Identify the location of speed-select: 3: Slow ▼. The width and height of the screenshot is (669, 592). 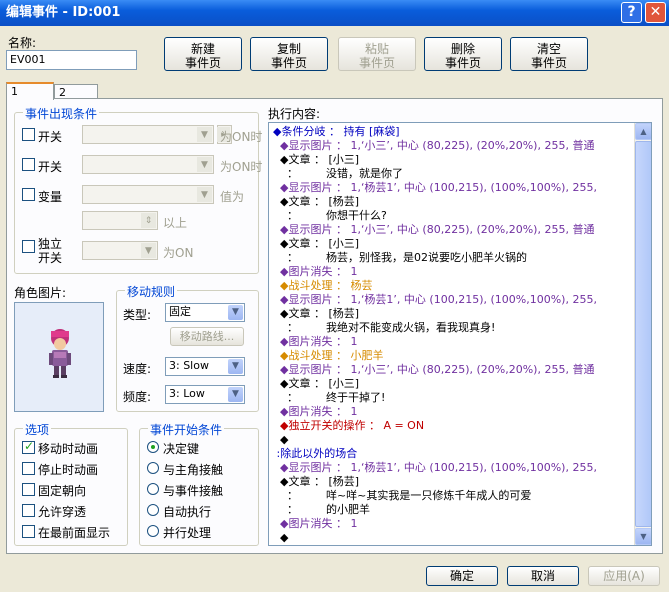
(205, 366).